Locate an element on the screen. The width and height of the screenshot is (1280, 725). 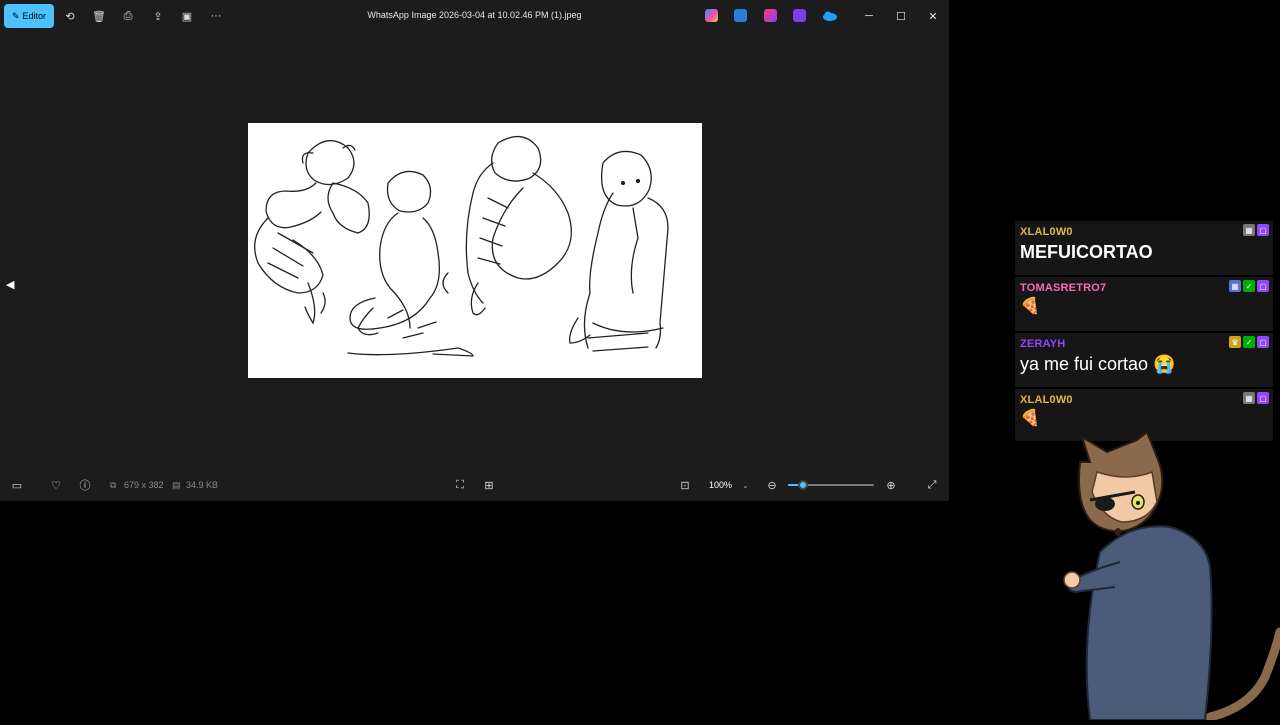
editor-label: Editor is located at coordinates (34, 16).